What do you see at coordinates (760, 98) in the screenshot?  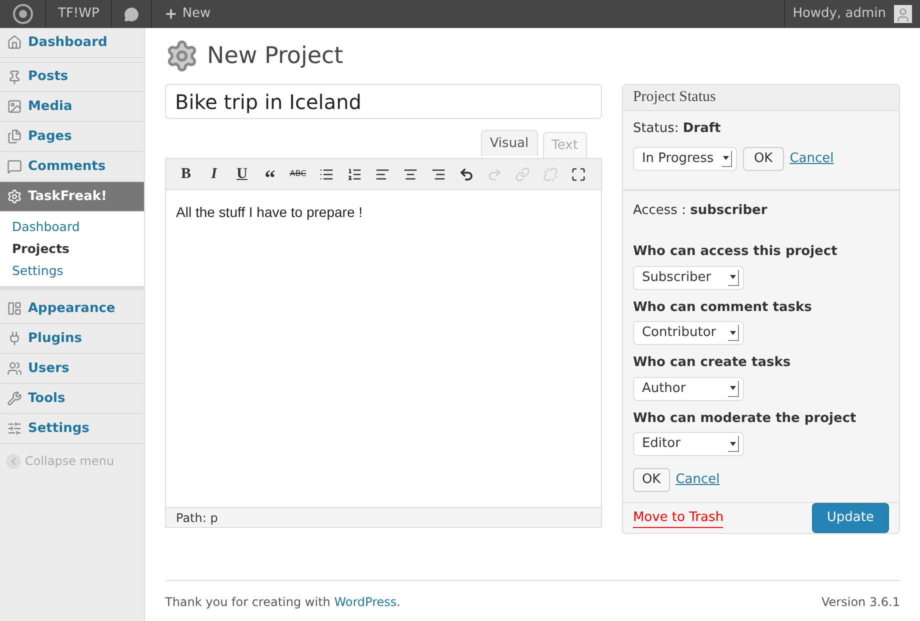 I see `box-title: Project Status` at bounding box center [760, 98].